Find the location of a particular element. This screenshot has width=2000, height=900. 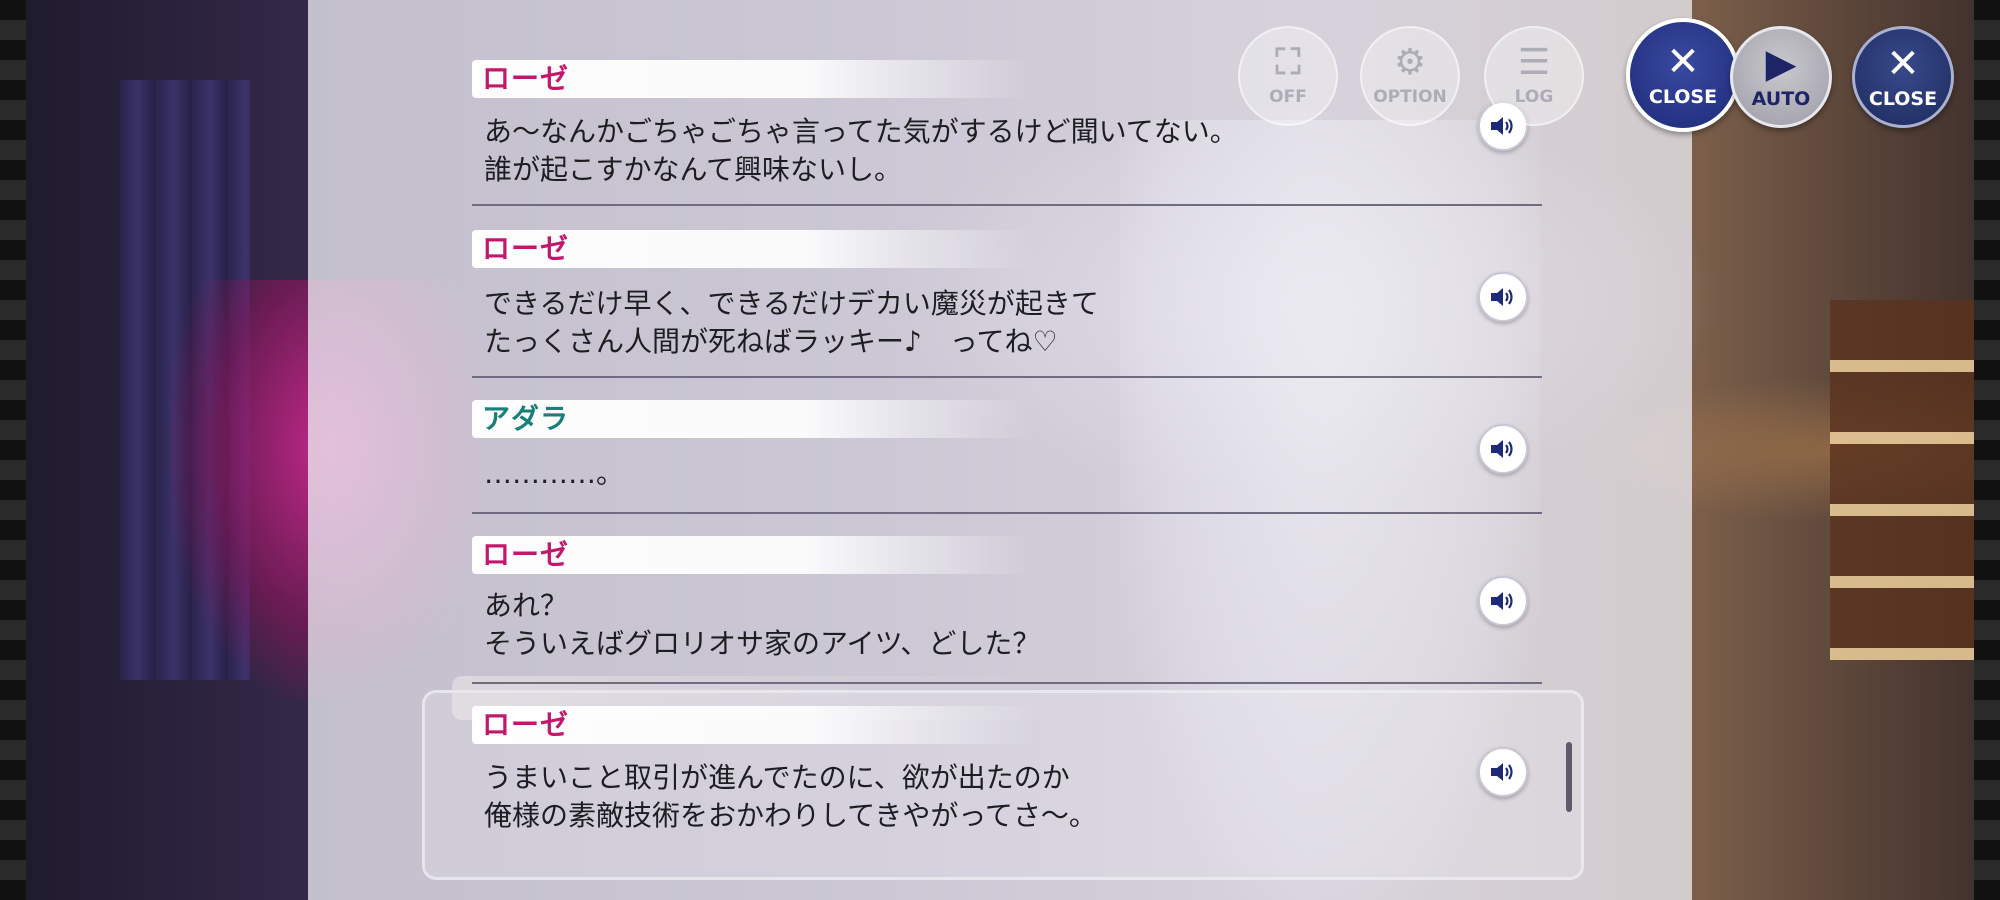

speaker-name: アダラ is located at coordinates (526, 418).